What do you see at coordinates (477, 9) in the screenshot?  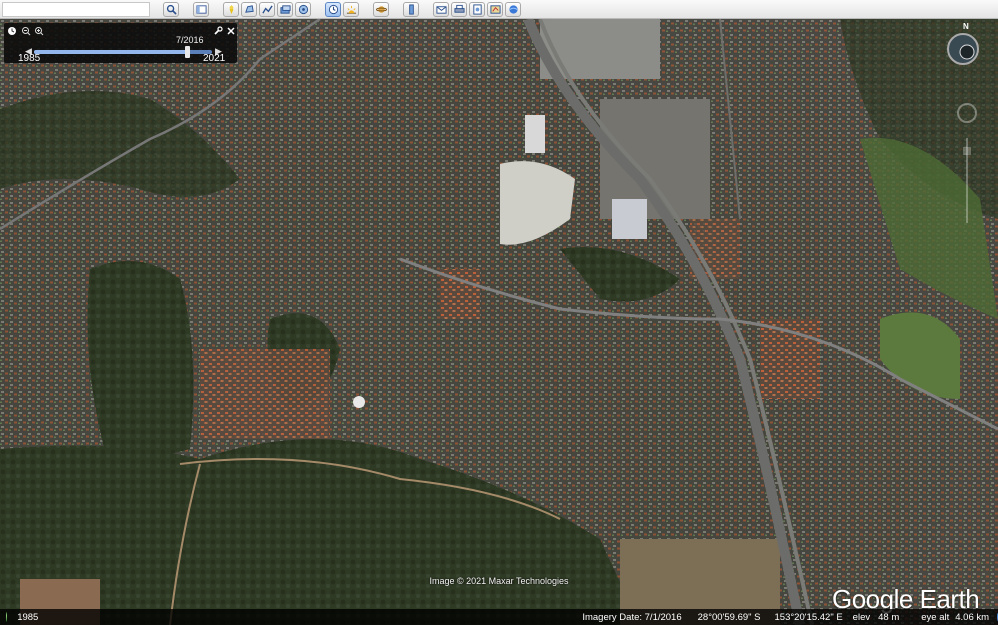 I see `save-image-icon` at bounding box center [477, 9].